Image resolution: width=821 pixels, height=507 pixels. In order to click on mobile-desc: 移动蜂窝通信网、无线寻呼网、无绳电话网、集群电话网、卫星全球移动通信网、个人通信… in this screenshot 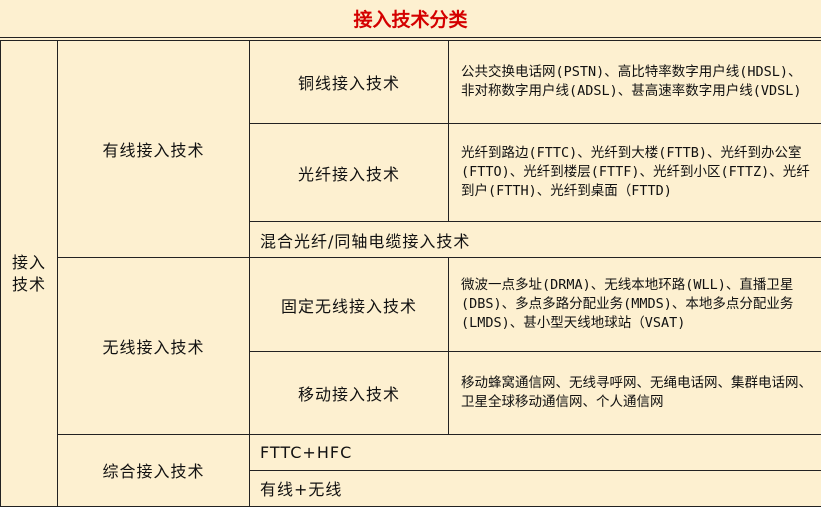, I will do `click(634, 392)`.